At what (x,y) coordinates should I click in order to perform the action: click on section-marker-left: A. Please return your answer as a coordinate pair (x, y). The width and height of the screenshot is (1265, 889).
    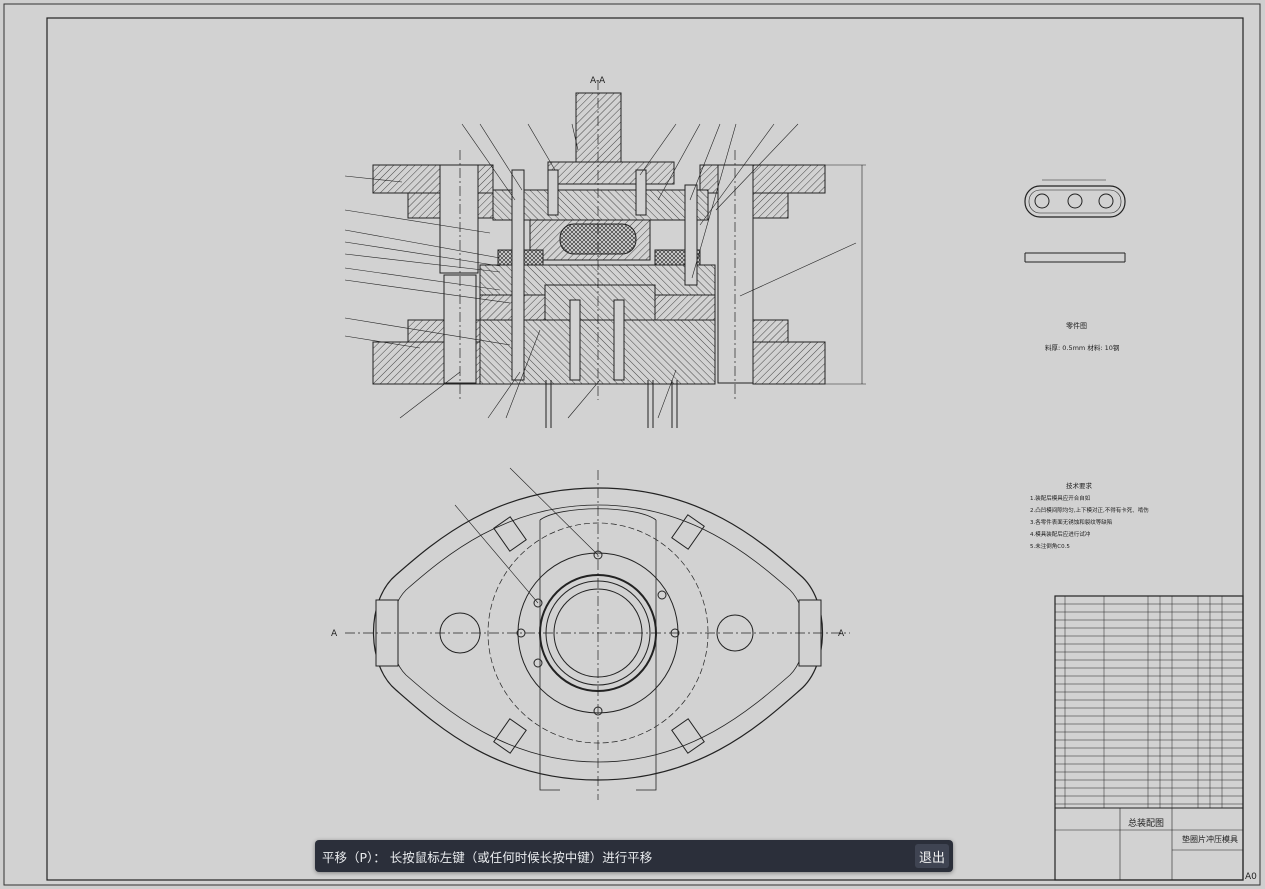
    Looking at the image, I should click on (334, 634).